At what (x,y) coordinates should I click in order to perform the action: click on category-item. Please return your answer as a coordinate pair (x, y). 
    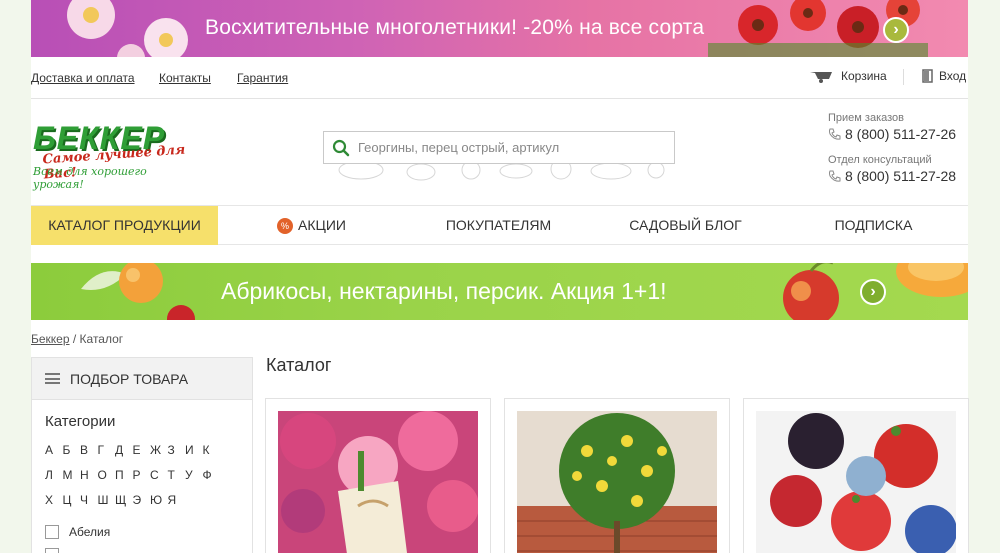
    Looking at the image, I should click on (52, 550).